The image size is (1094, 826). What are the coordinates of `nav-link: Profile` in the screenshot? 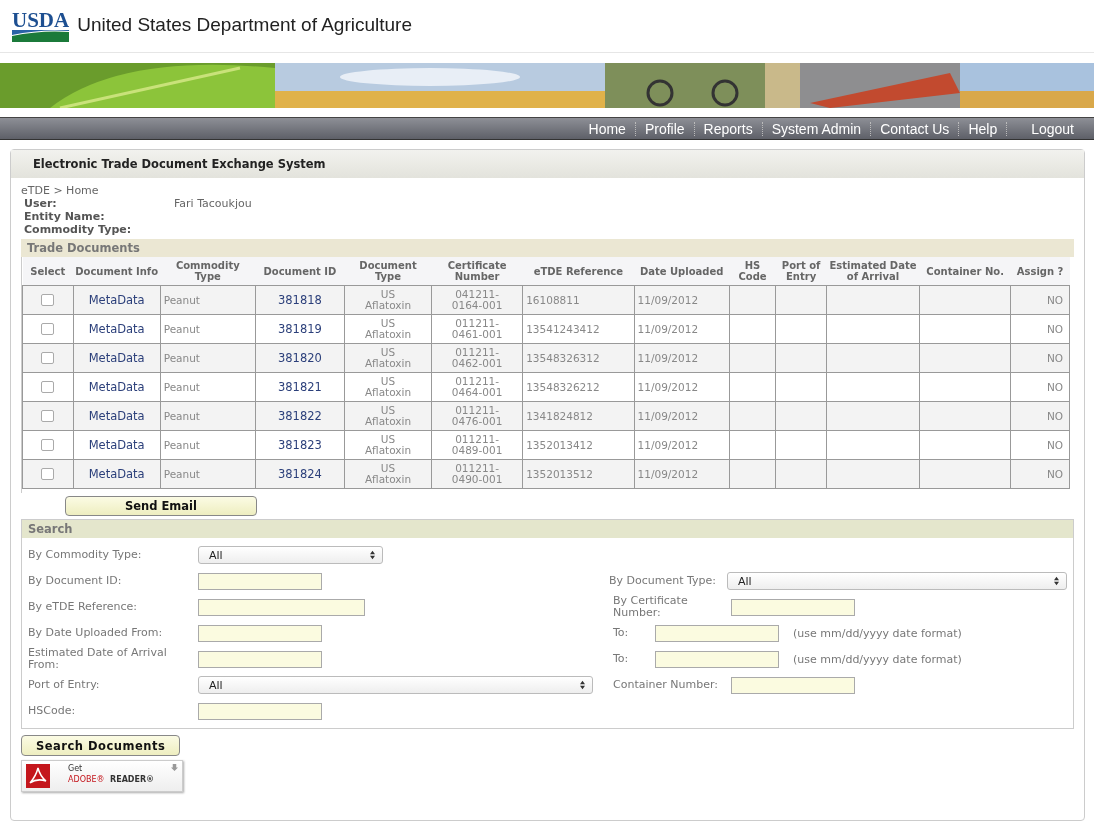 It's located at (664, 128).